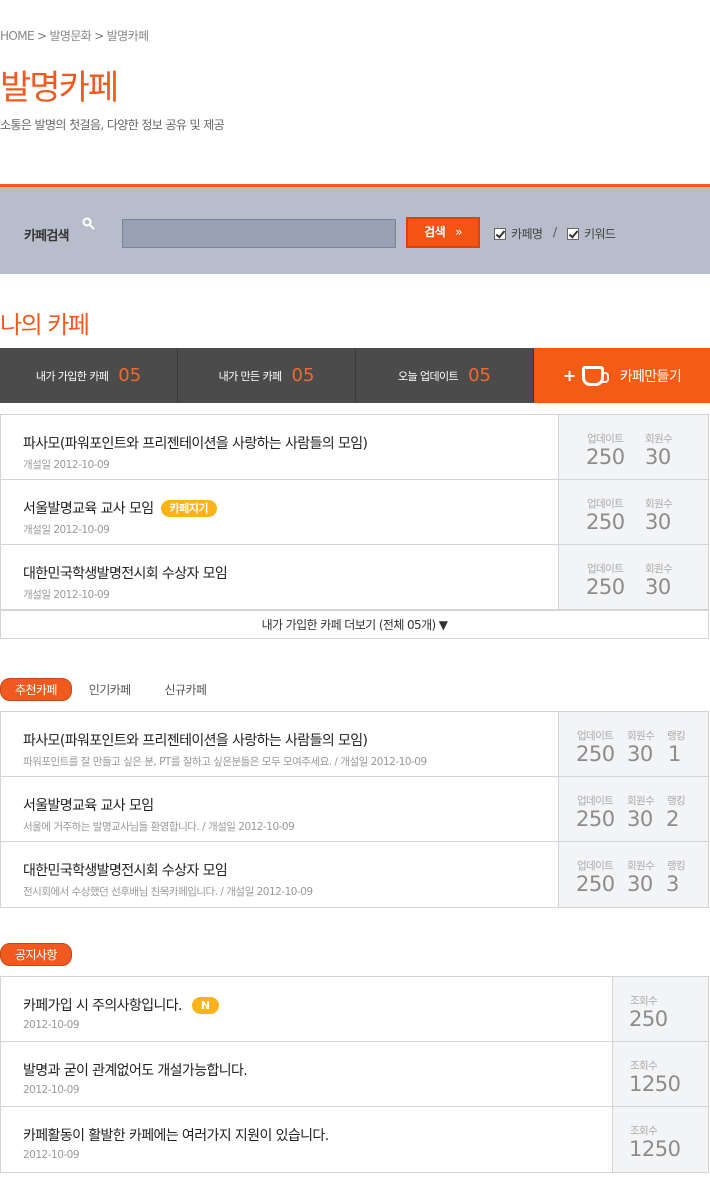  Describe the element at coordinates (633, 809) in the screenshot. I see `cafe-stats: 업데이트 회원수 랭킹 250 30 2` at that location.